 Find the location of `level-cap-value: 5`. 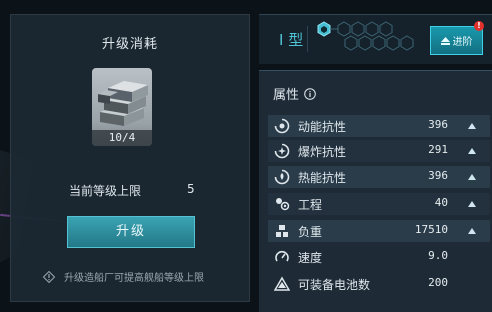

level-cap-value: 5 is located at coordinates (191, 189).